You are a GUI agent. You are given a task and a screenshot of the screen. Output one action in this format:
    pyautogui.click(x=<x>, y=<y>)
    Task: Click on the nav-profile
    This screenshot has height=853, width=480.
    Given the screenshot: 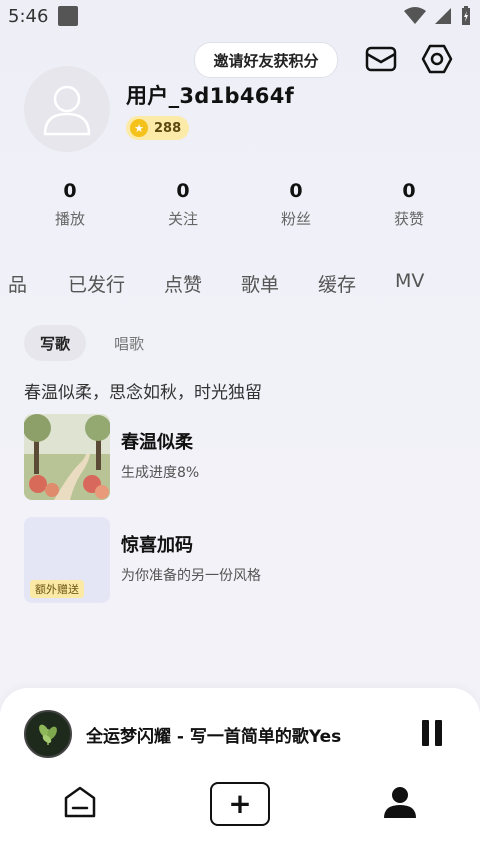 What is the action you would take?
    pyautogui.click(x=400, y=802)
    